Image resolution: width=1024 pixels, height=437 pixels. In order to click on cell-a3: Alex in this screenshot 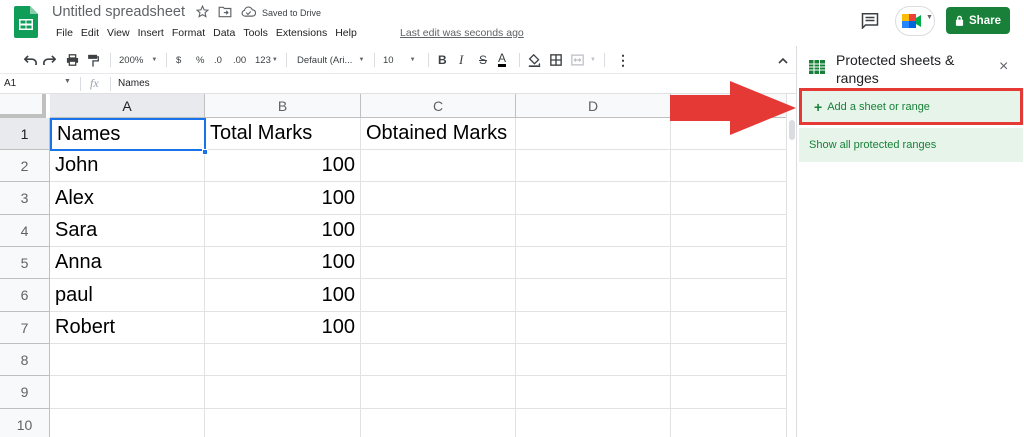, I will do `click(127, 198)`.